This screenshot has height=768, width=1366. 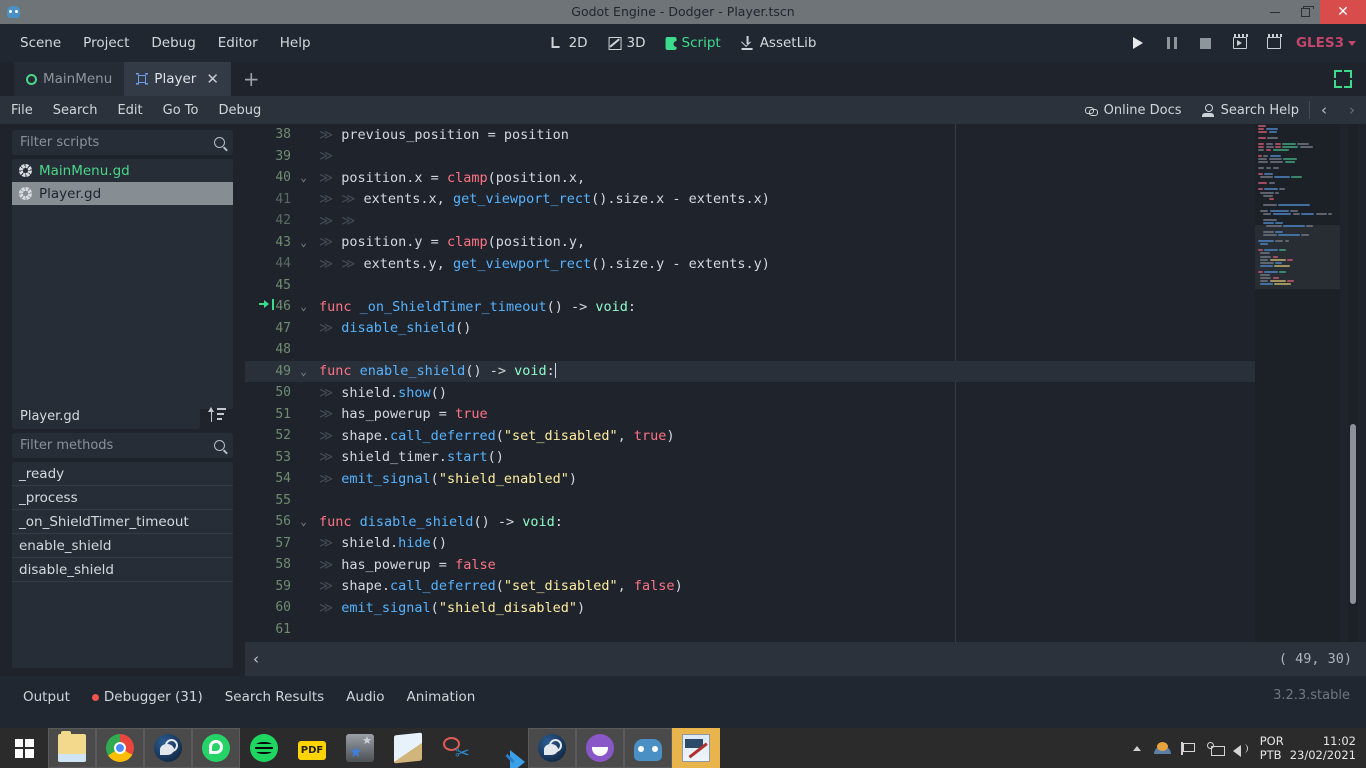 What do you see at coordinates (693, 43) in the screenshot?
I see `mode-script-button: Script` at bounding box center [693, 43].